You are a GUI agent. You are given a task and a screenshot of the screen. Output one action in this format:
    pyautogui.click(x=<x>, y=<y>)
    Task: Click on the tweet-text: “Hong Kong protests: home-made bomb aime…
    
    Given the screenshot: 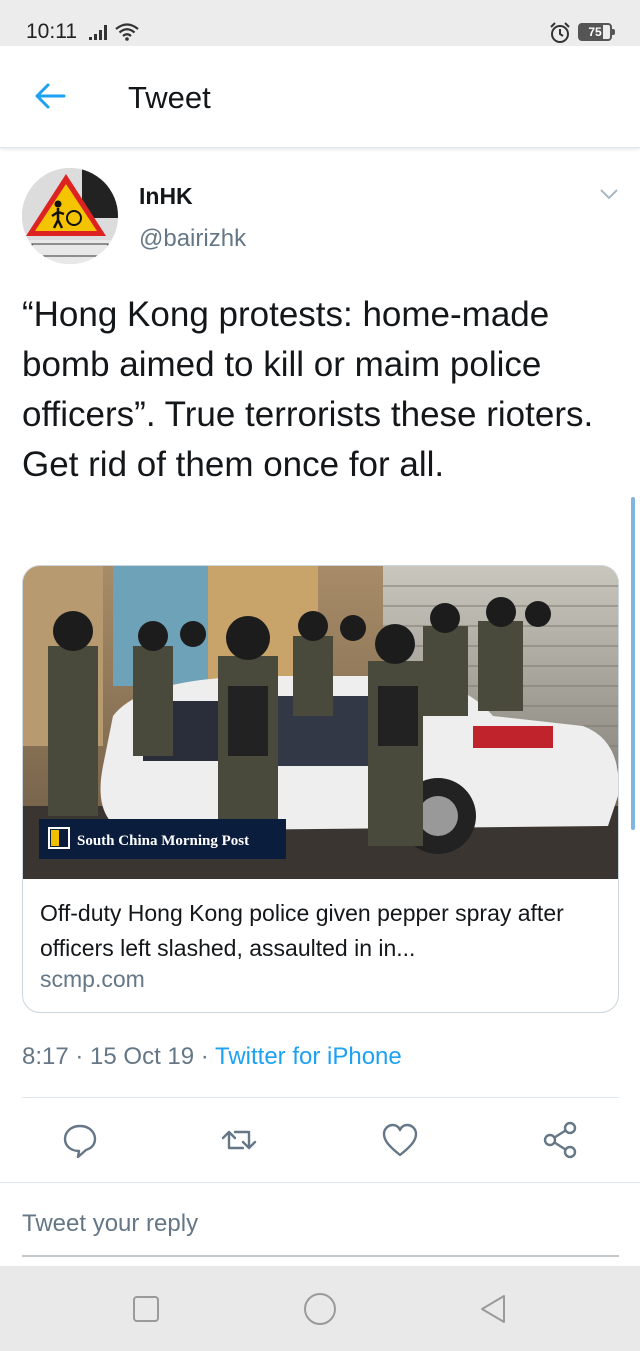 What is the action you would take?
    pyautogui.click(x=308, y=389)
    